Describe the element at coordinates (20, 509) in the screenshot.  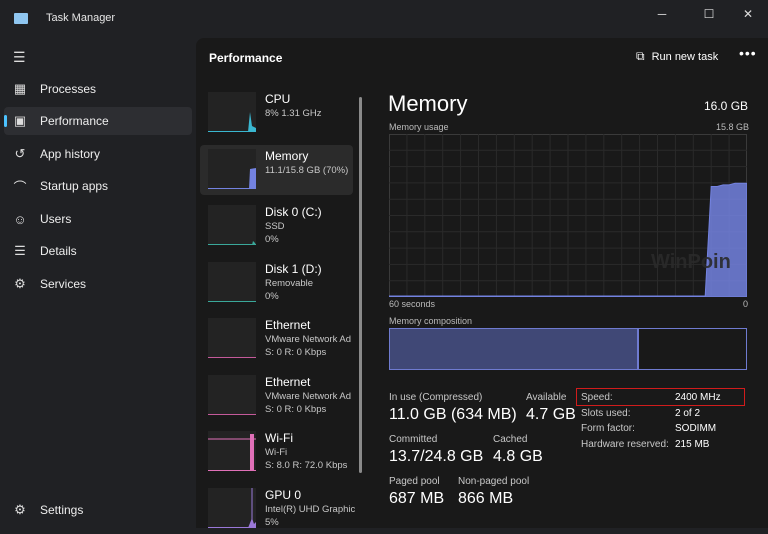
I see `settings-icon: ⚙` at that location.